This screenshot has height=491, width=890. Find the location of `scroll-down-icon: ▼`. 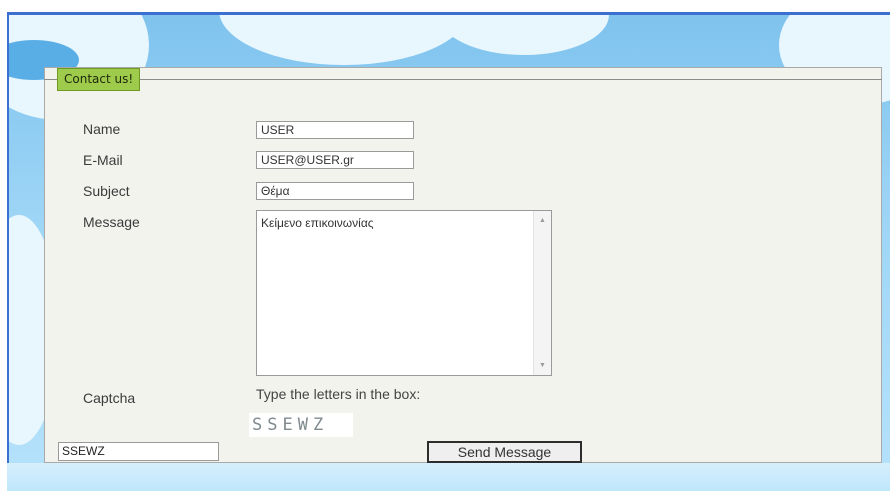

scroll-down-icon: ▼ is located at coordinates (542, 365).